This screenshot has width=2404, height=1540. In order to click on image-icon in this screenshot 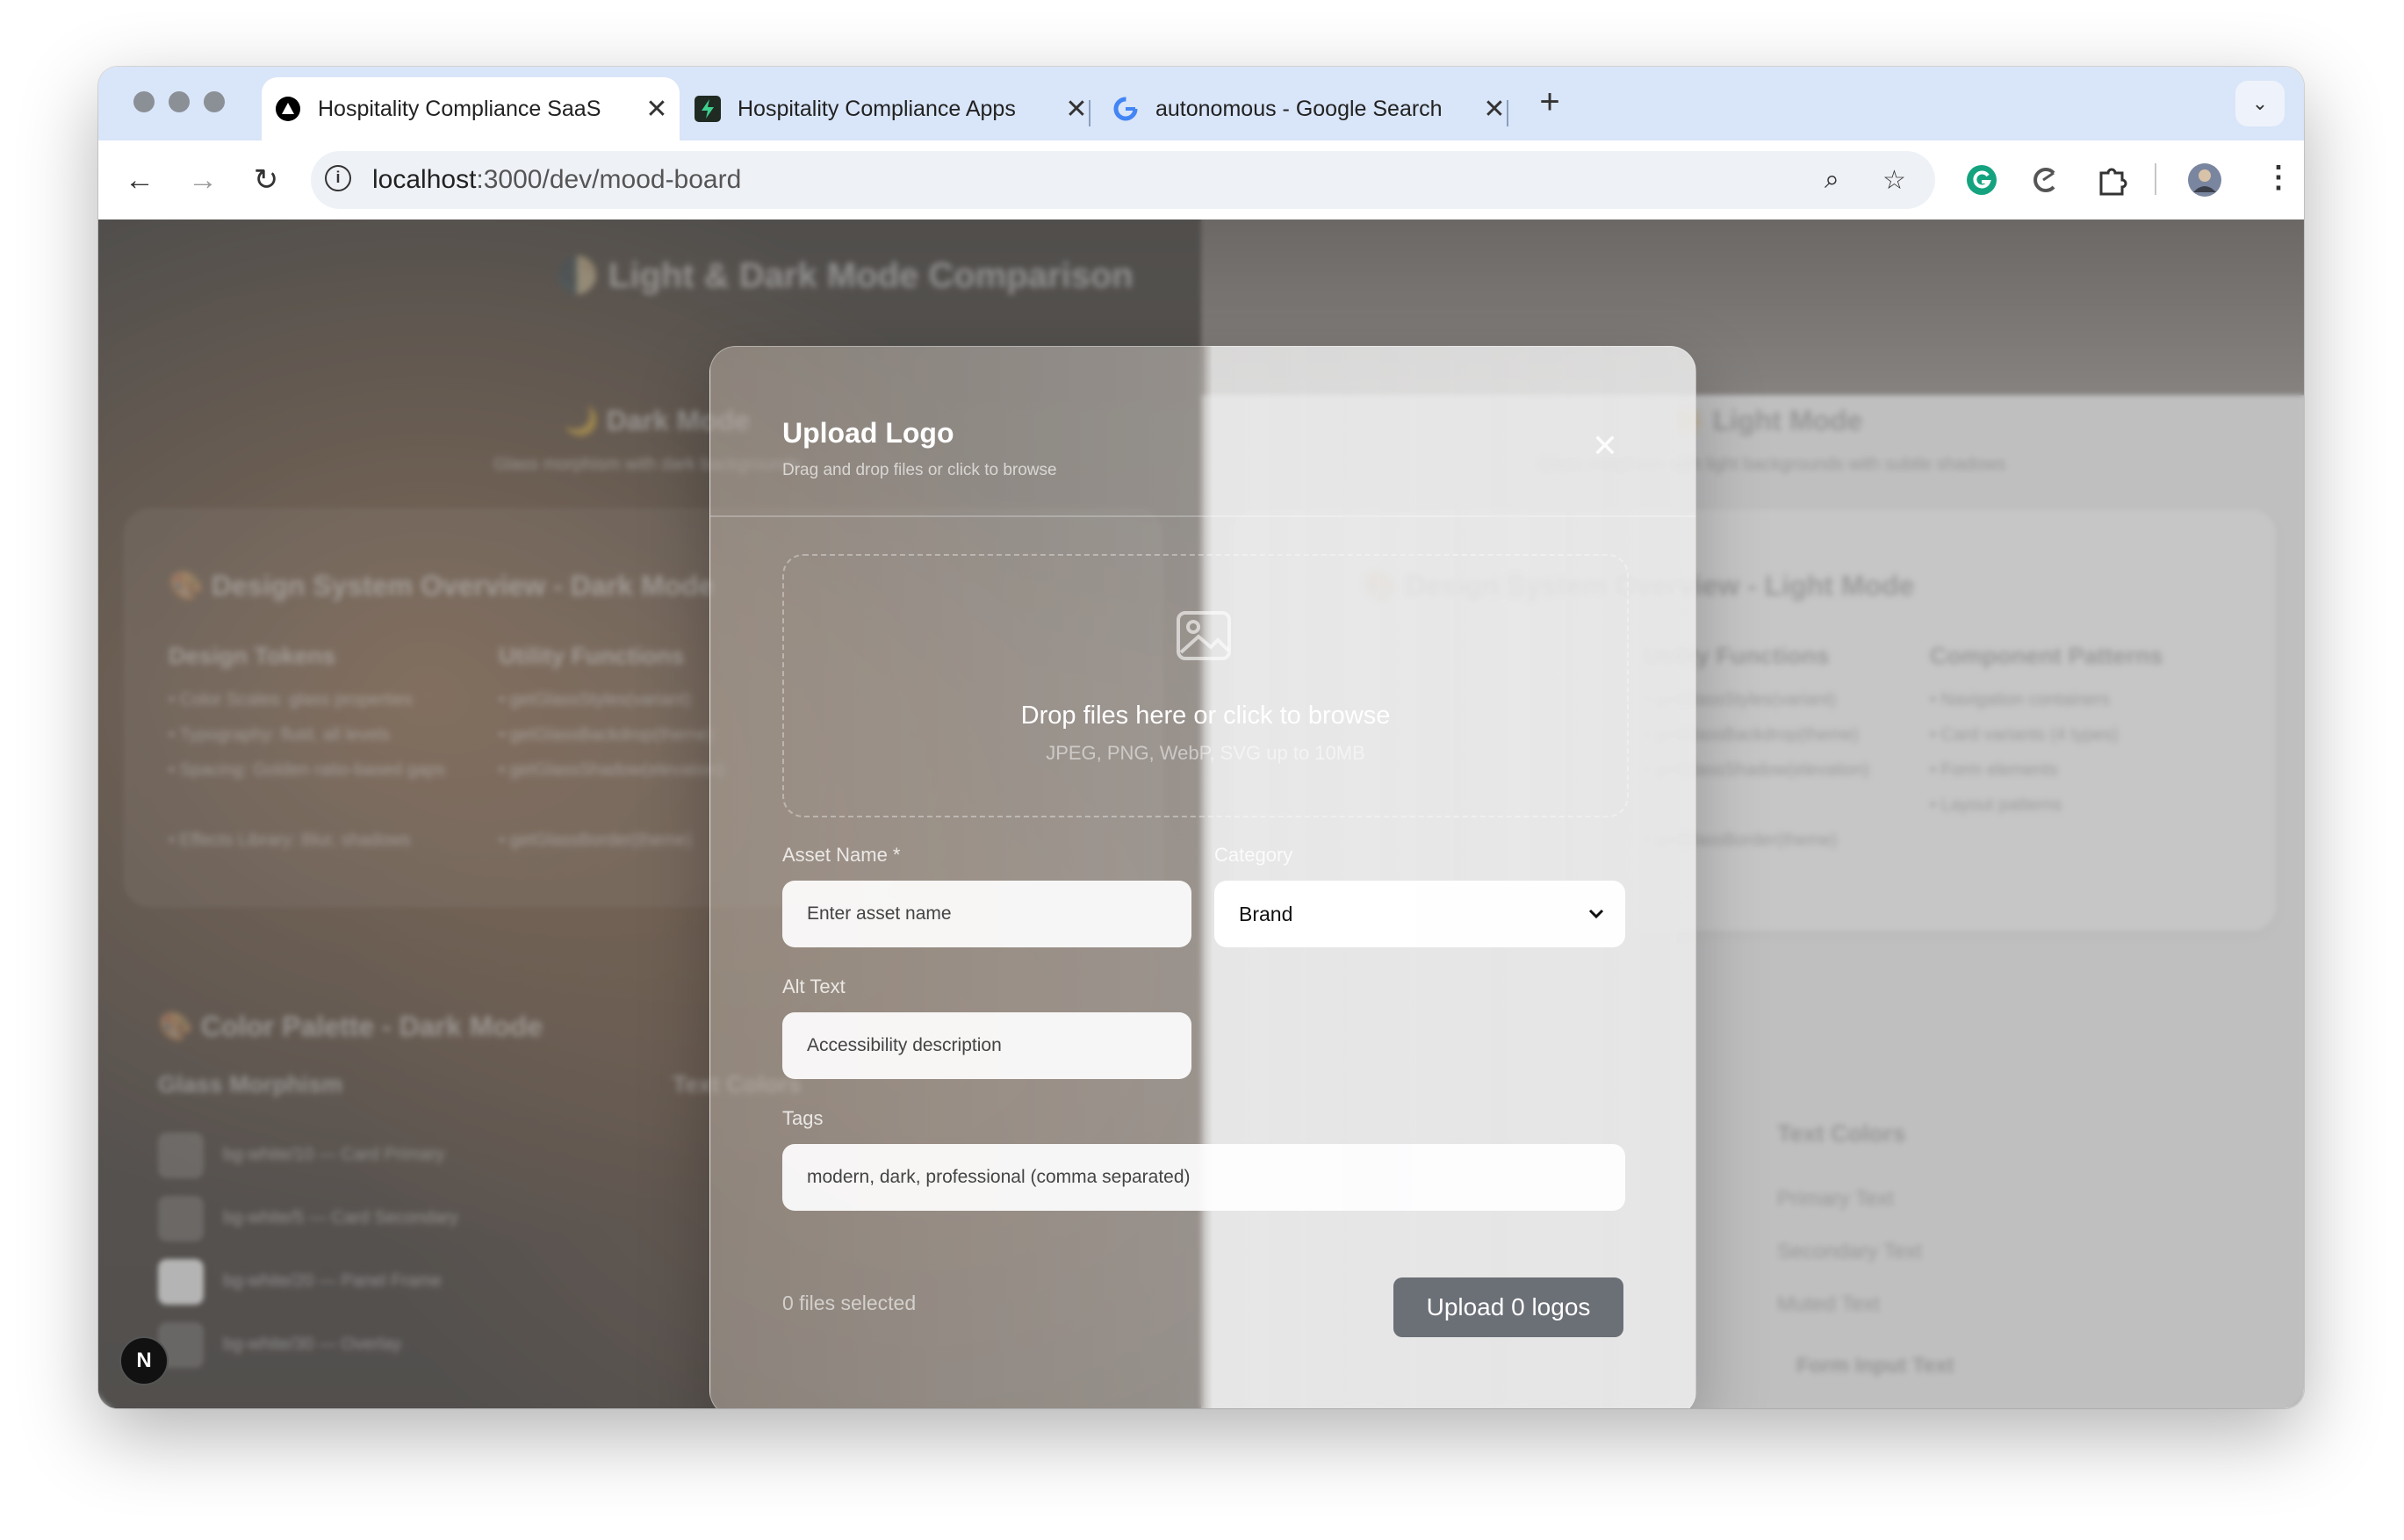, I will do `click(1204, 638)`.